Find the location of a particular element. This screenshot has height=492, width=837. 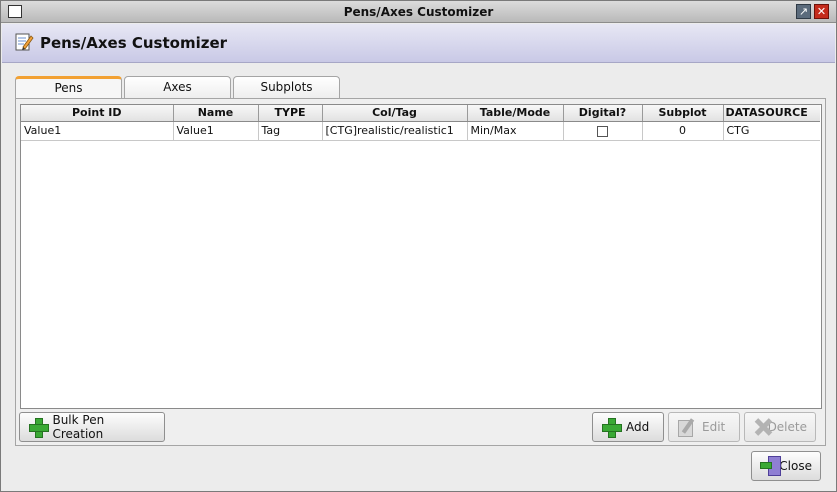

add-button: Add is located at coordinates (628, 427).